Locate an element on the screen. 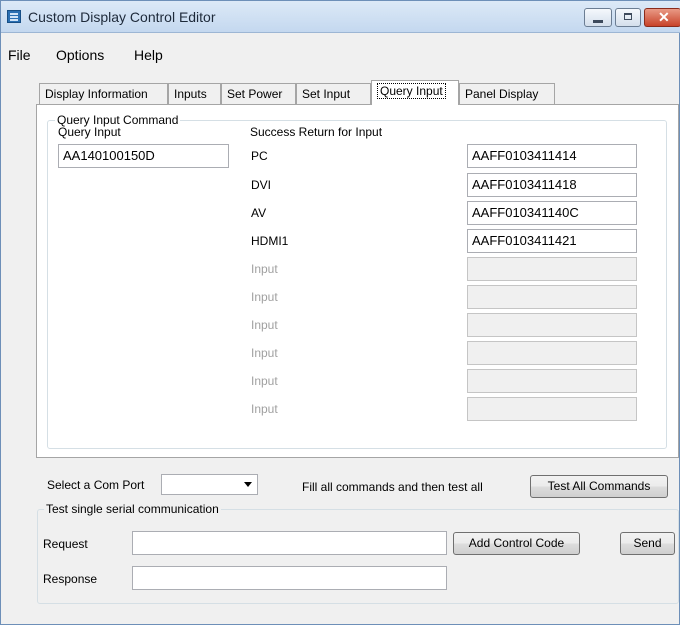  input-label-6: Input is located at coordinates (264, 297).